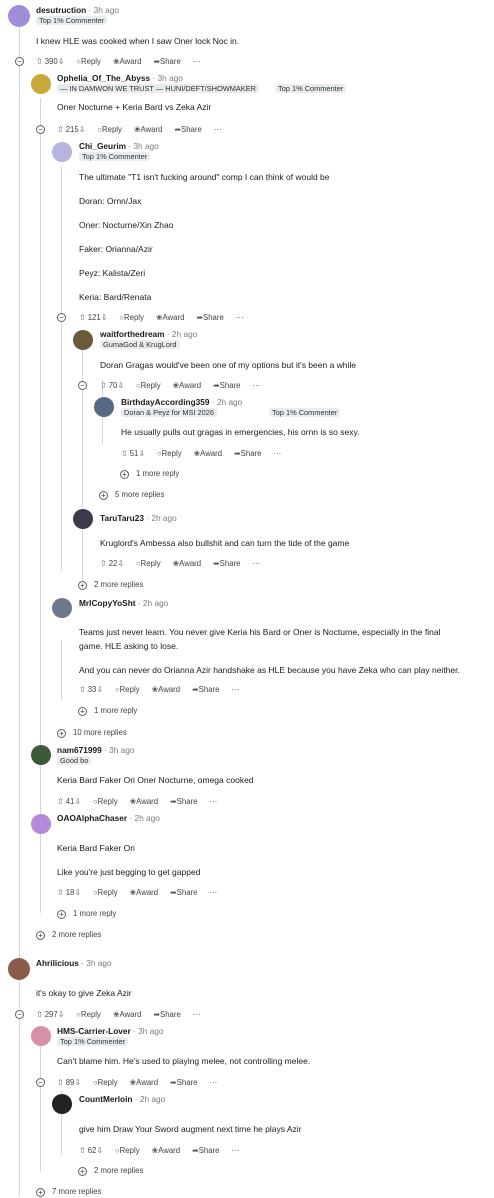 This screenshot has width=494, height=1198. Describe the element at coordinates (103, 78) in the screenshot. I see `username: Ophelia_Of_The_Abyss` at that location.